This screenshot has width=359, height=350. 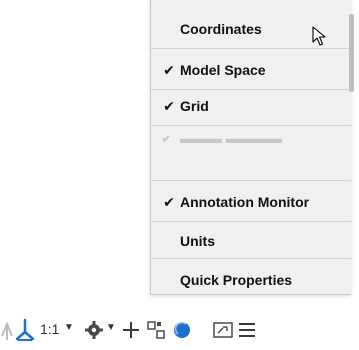 I want to click on annotation-scale-dropdown: 1:1 ▼, so click(x=58, y=330).